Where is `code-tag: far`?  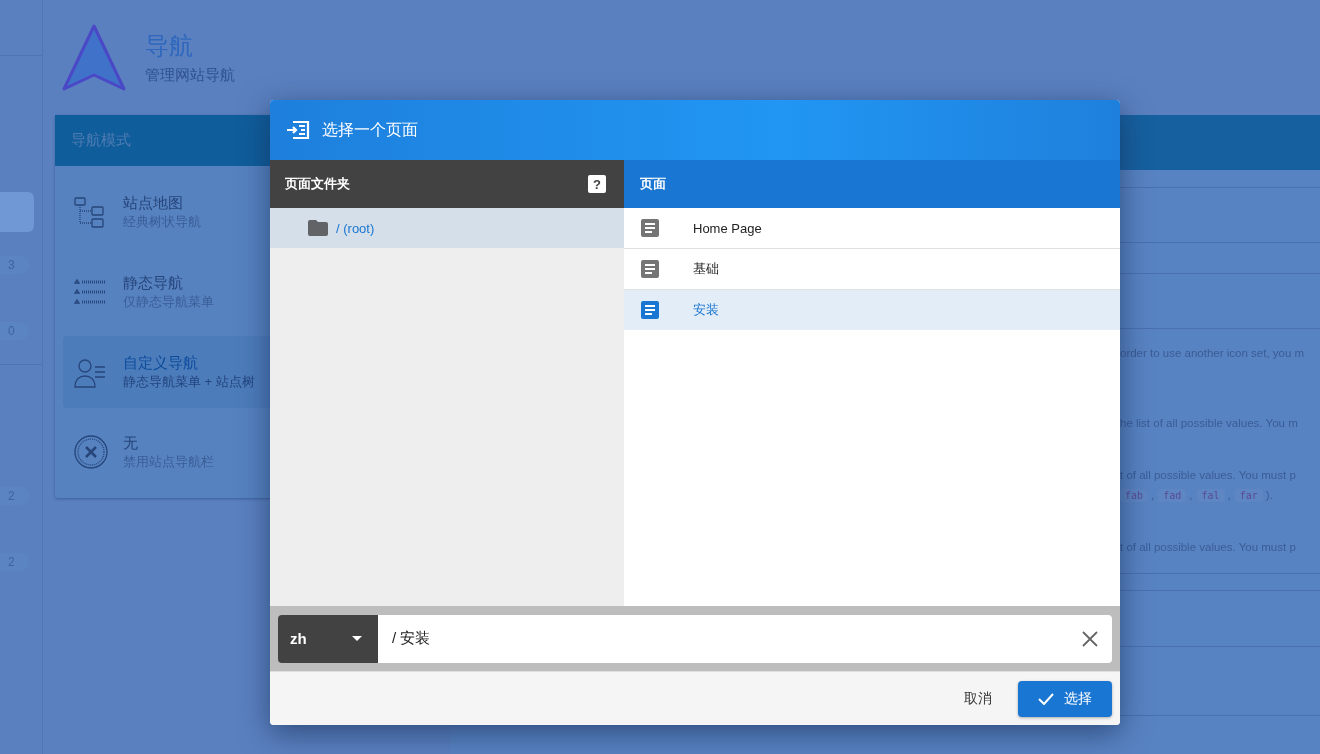
code-tag: far is located at coordinates (1248, 495).